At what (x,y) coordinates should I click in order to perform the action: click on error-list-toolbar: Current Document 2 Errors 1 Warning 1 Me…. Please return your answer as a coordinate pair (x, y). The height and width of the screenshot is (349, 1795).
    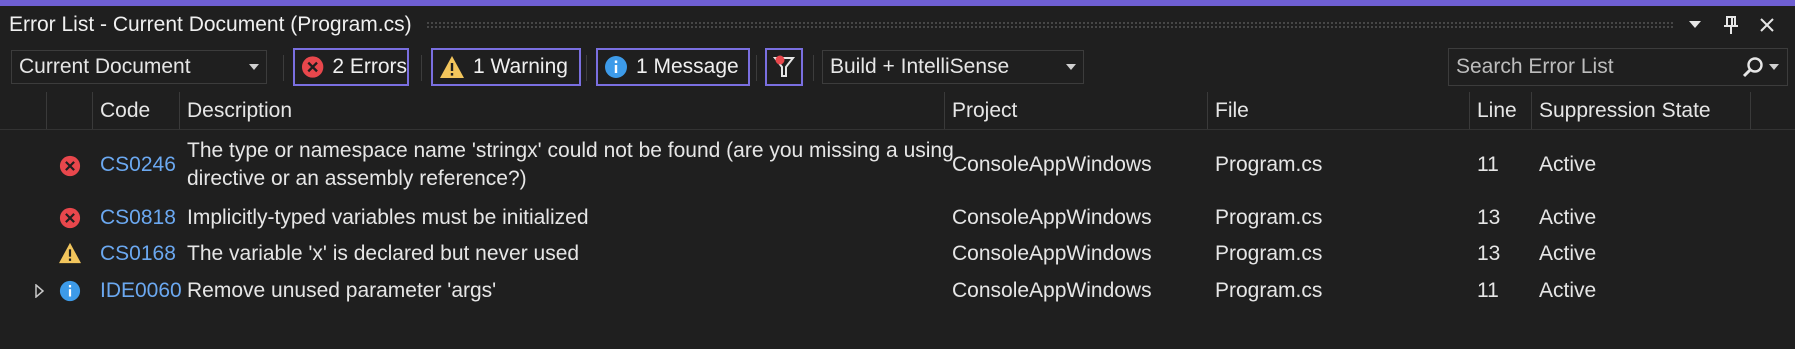
    Looking at the image, I should click on (897, 69).